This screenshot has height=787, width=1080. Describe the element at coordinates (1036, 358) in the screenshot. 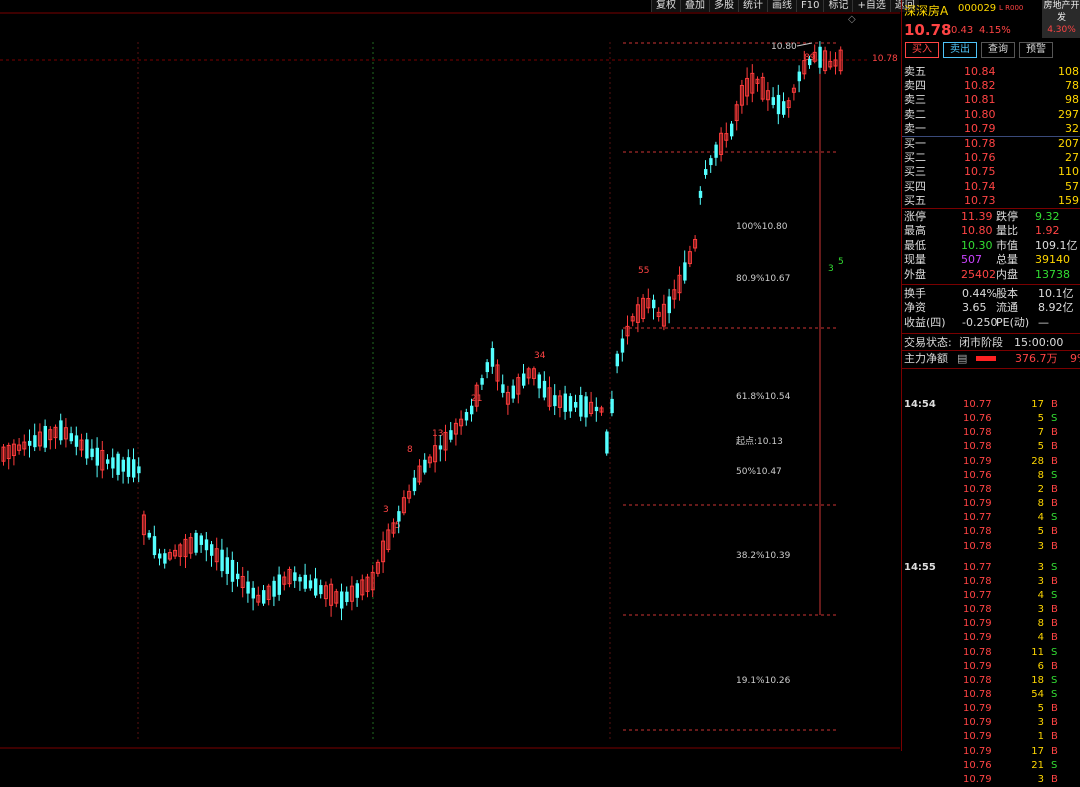

I see `main-flow-value: 376.7万` at that location.